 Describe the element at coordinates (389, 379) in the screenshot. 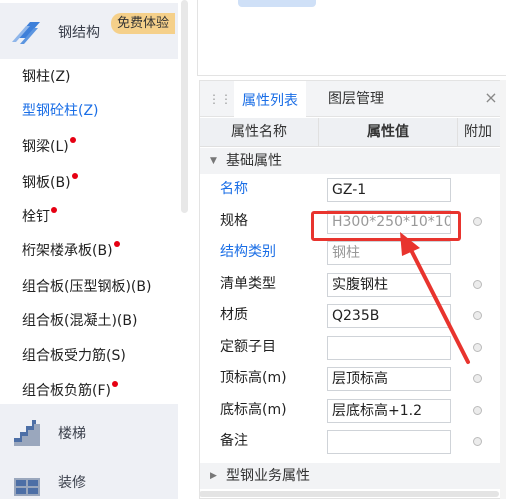

I see `property-value-field: 层顶标高` at that location.